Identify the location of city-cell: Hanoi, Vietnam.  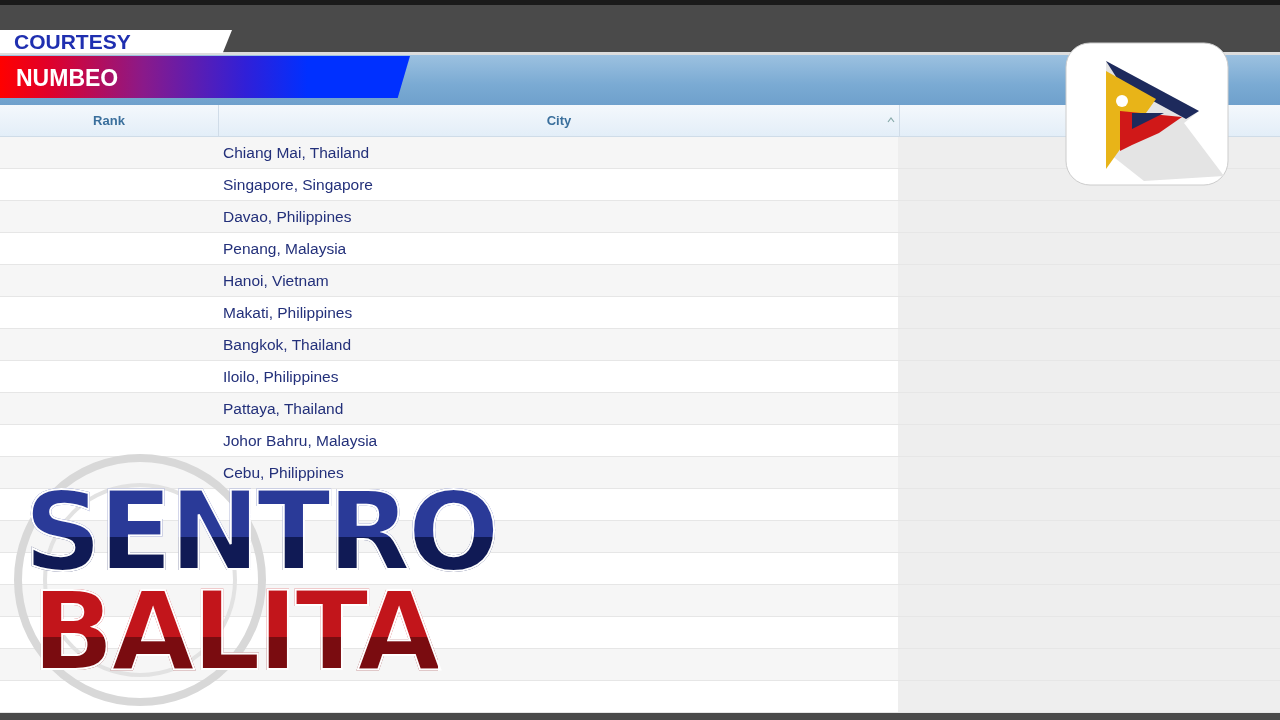
(276, 280).